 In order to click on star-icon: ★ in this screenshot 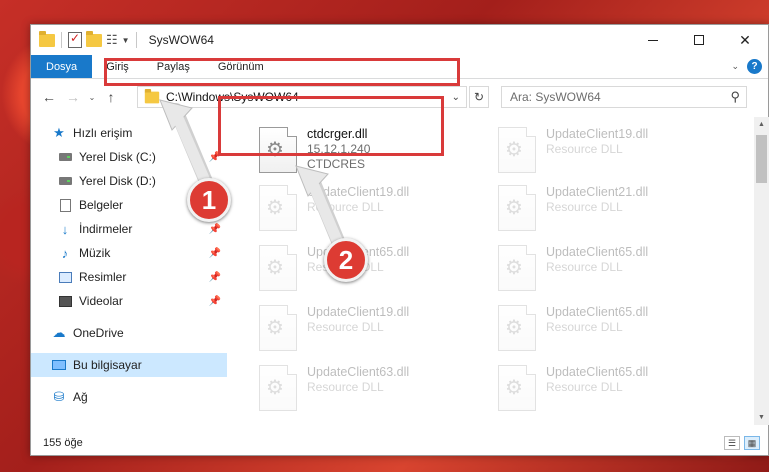, I will do `click(59, 132)`.